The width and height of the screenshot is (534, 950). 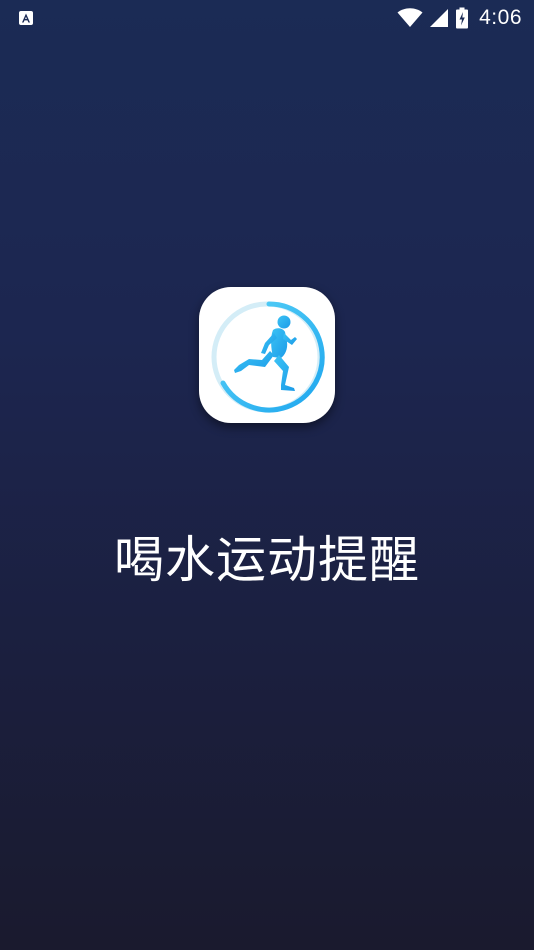 I want to click on status-icons: 4:06, so click(x=459, y=18).